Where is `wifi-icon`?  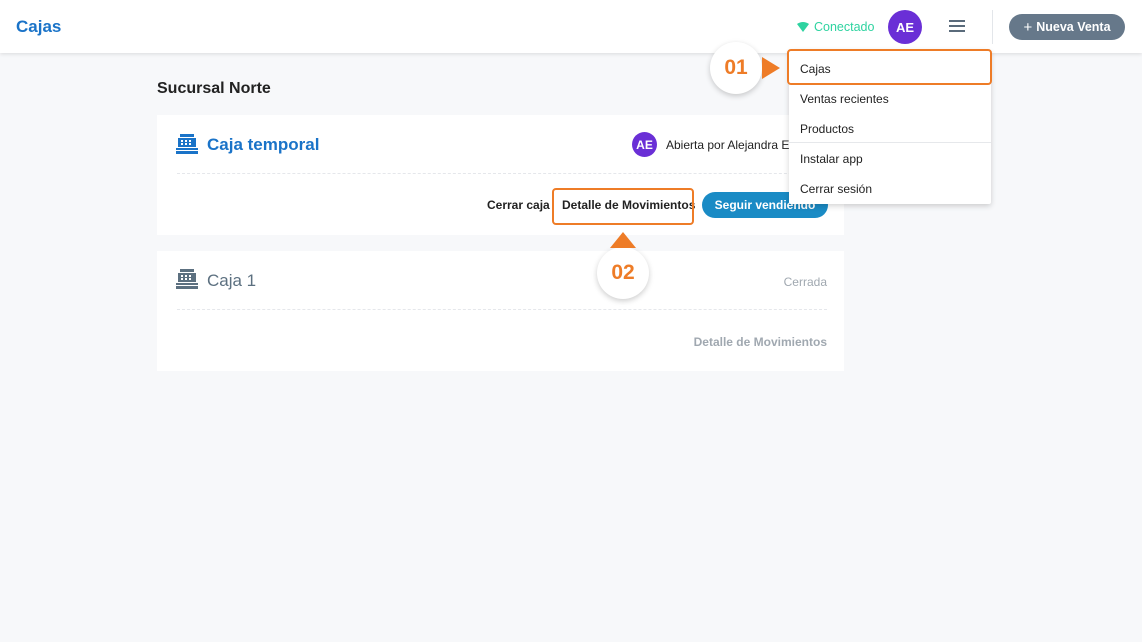 wifi-icon is located at coordinates (803, 27).